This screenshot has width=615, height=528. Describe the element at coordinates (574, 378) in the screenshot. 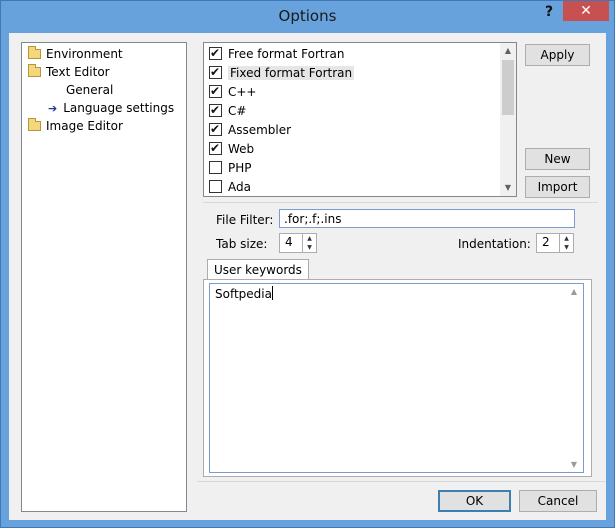

I see `keywords-scrollbar: ▲ ▼` at that location.